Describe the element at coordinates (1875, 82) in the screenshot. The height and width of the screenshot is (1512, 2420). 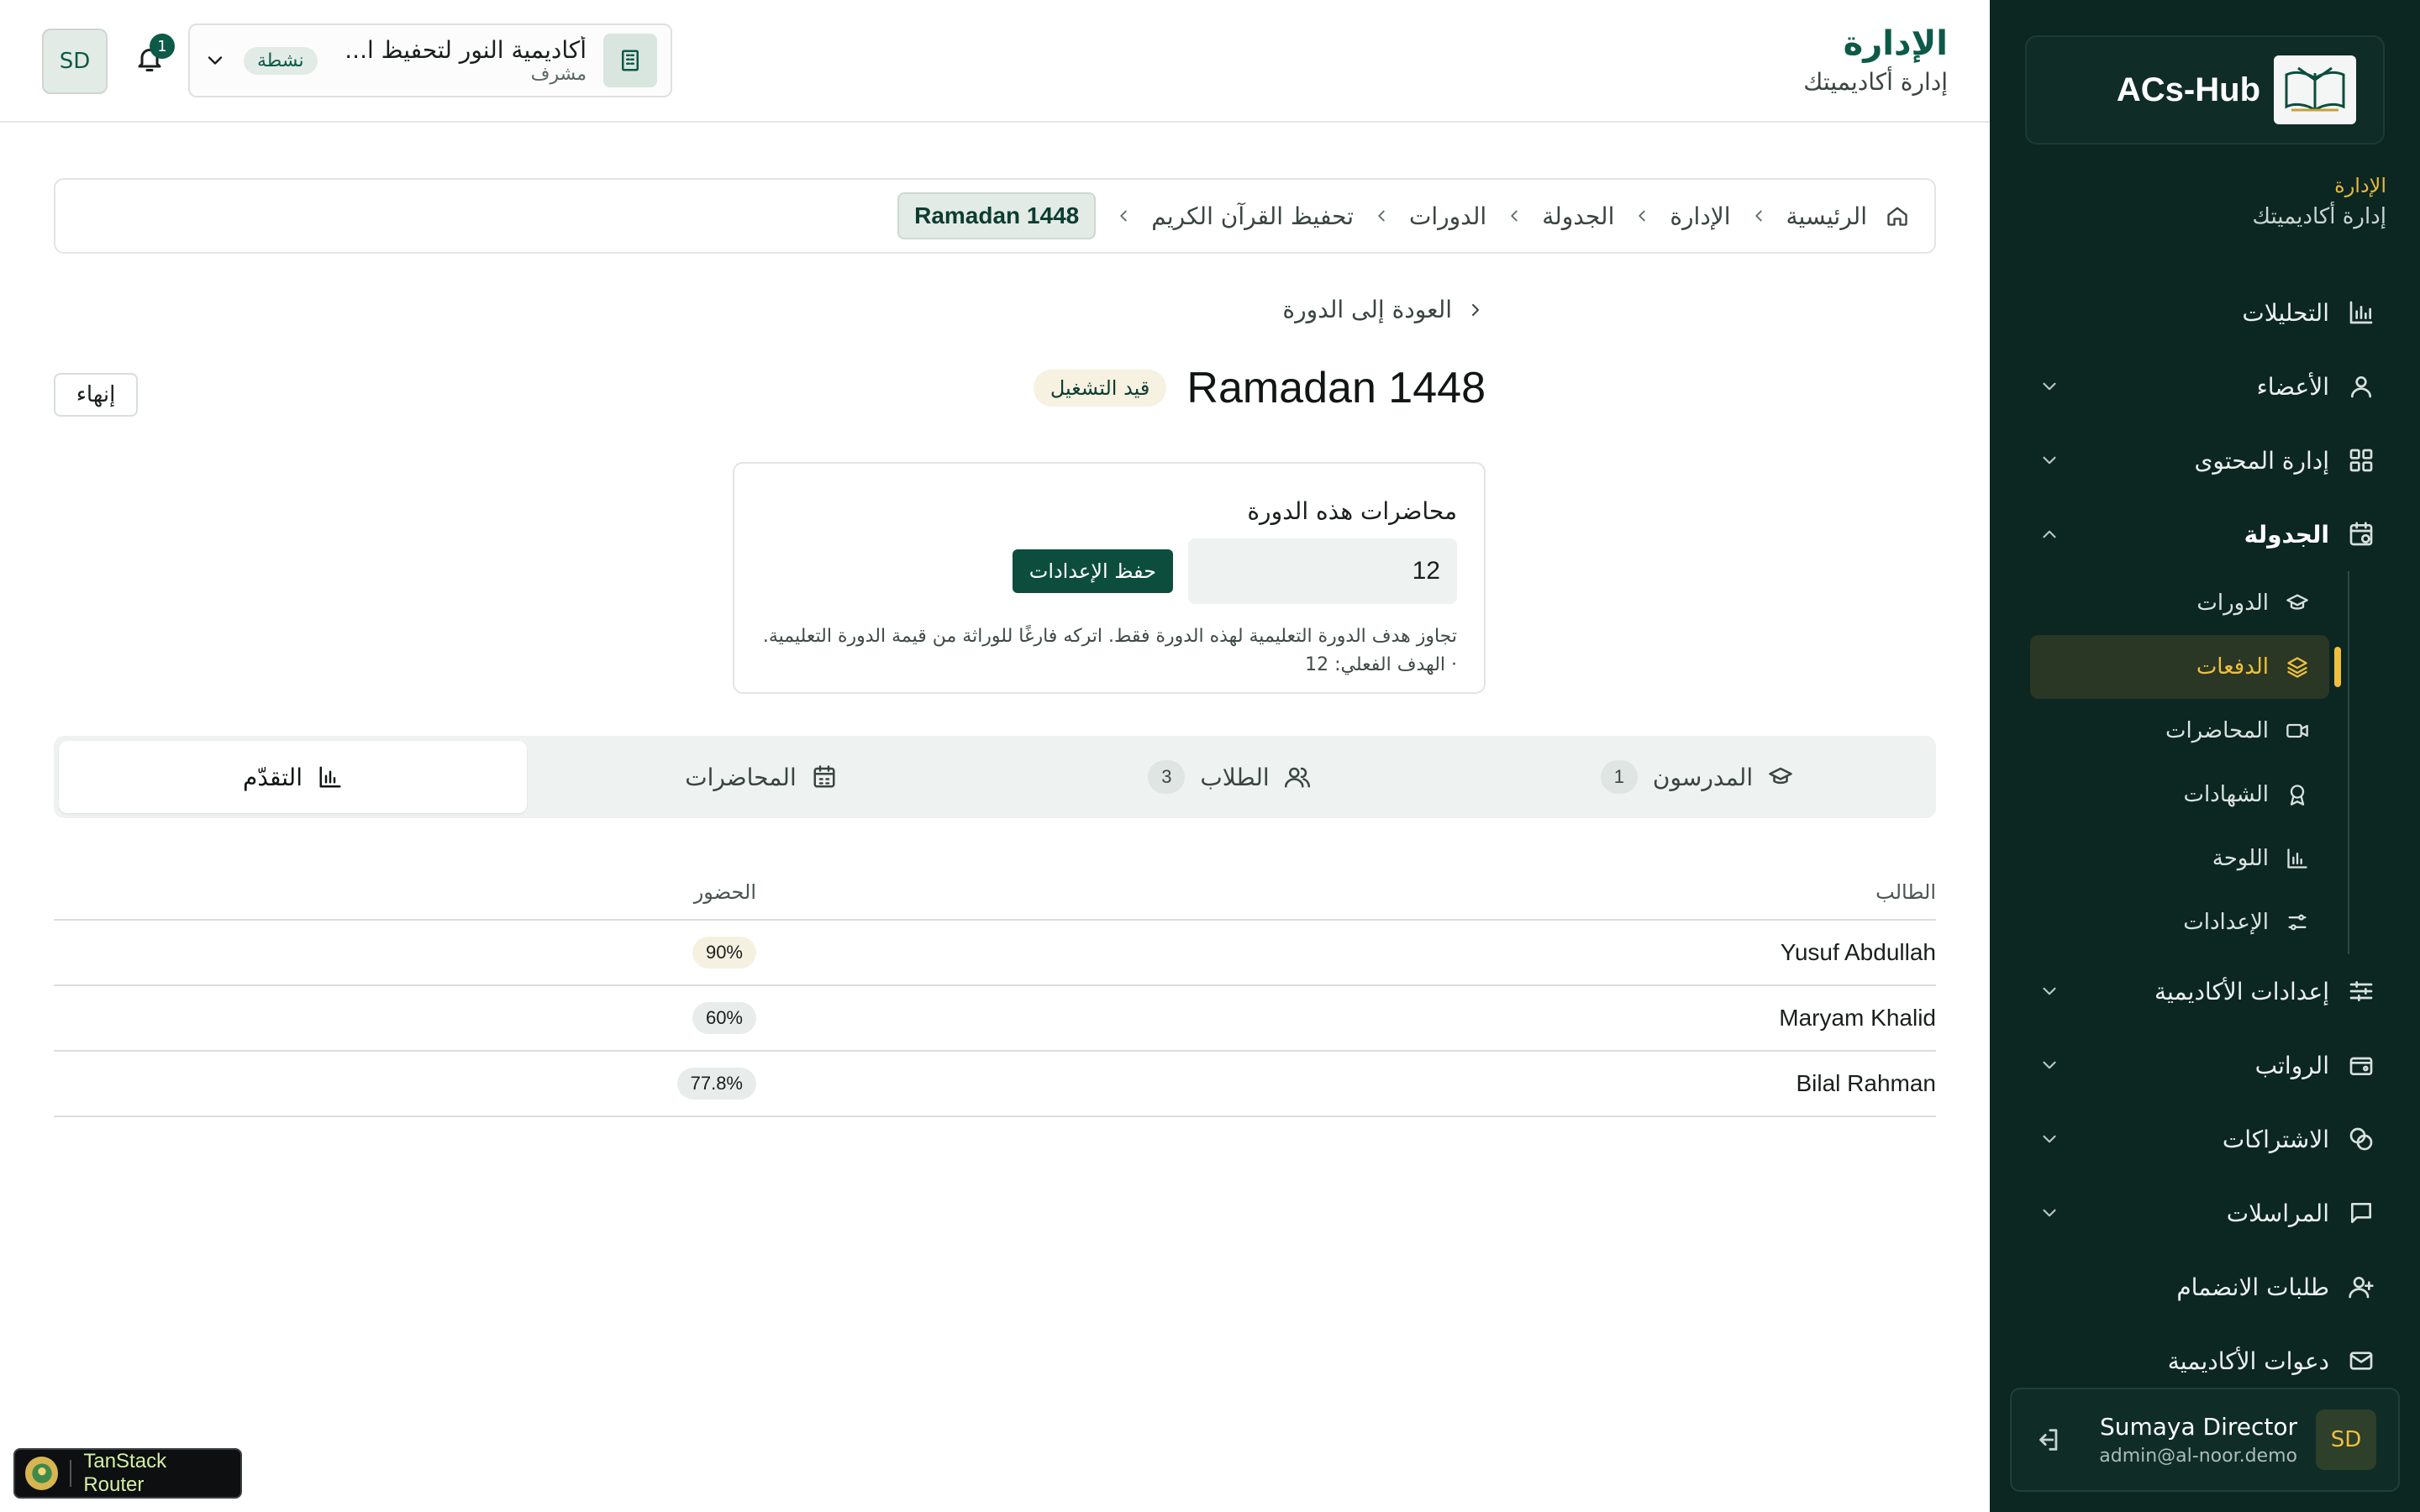
I see `page-subtitle: إدارة أكاديميتك` at that location.